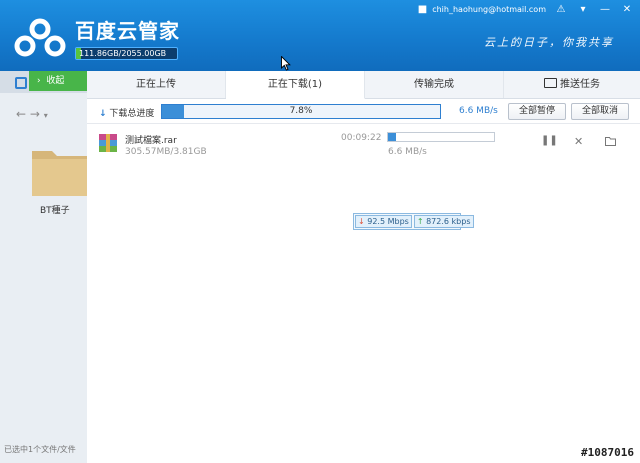  Describe the element at coordinates (441, 137) in the screenshot. I see `task-progress-bar` at that location.